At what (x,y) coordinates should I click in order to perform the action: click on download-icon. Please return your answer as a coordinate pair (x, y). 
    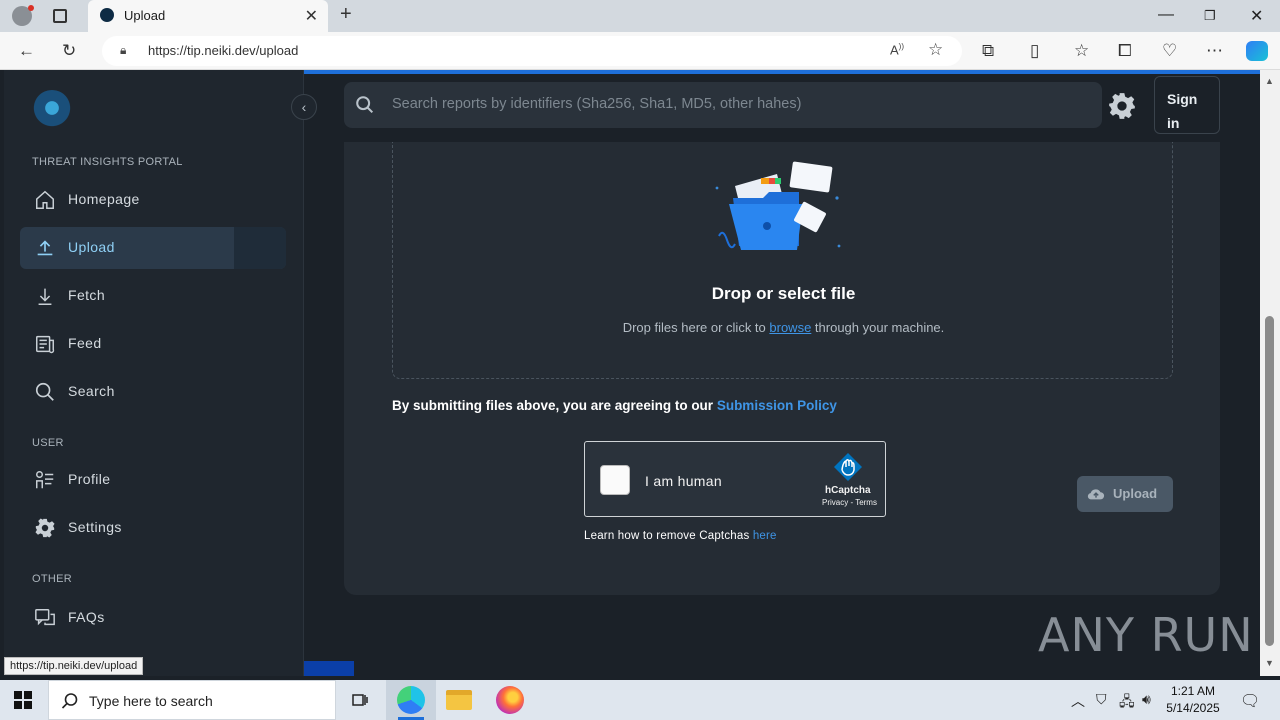
    Looking at the image, I should click on (45, 296).